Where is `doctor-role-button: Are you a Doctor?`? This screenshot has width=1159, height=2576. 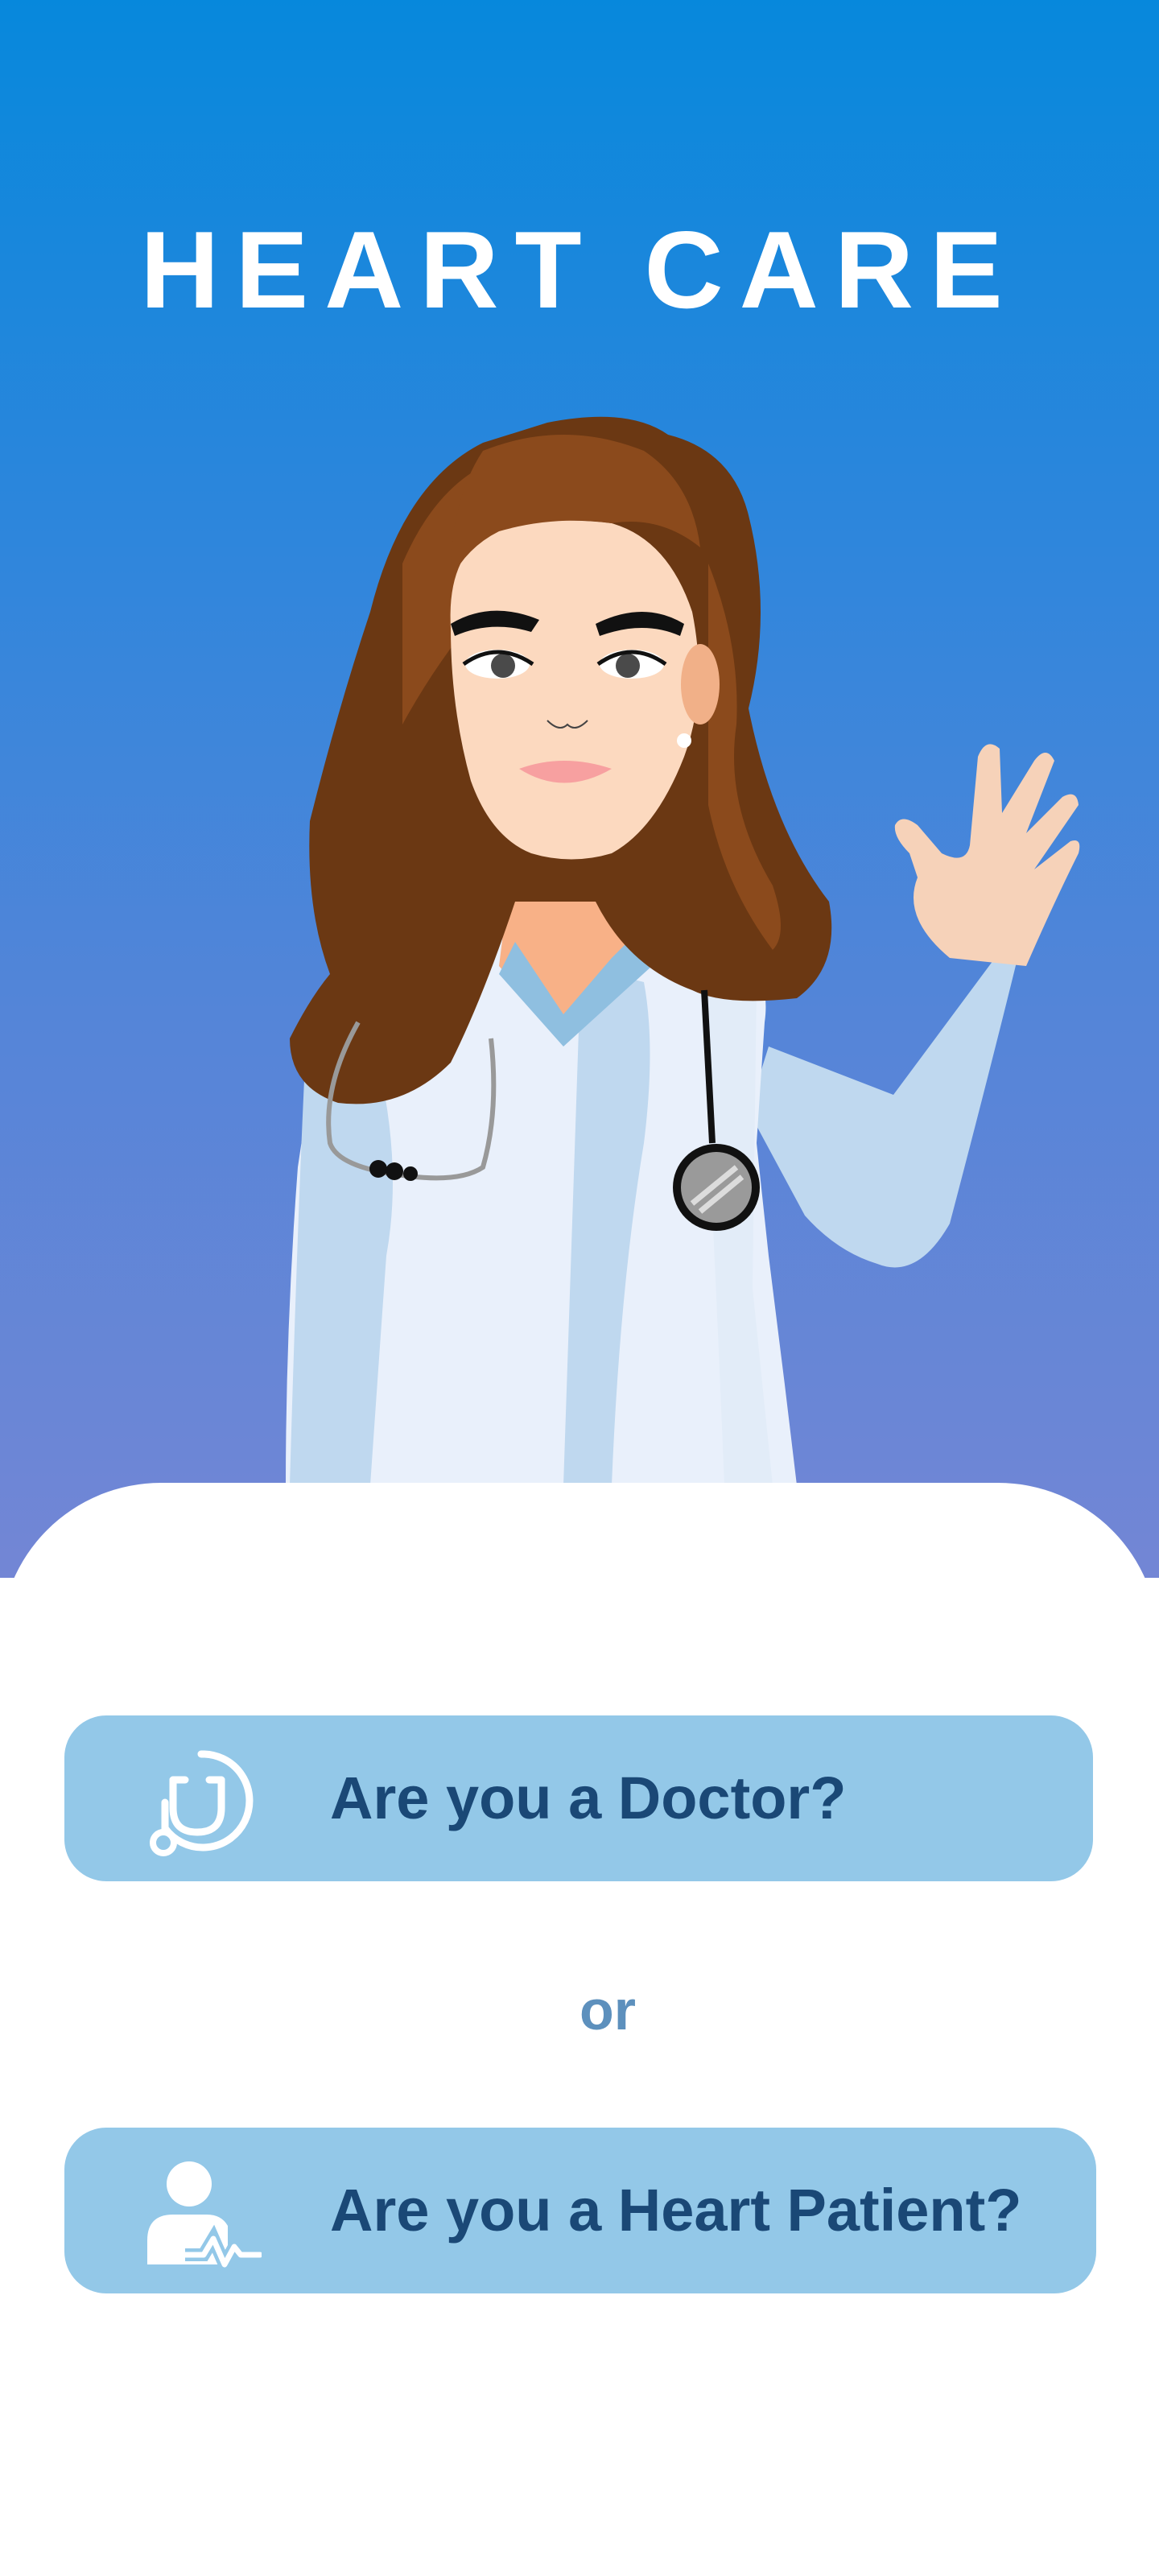
doctor-role-button: Are you a Doctor? is located at coordinates (578, 1798).